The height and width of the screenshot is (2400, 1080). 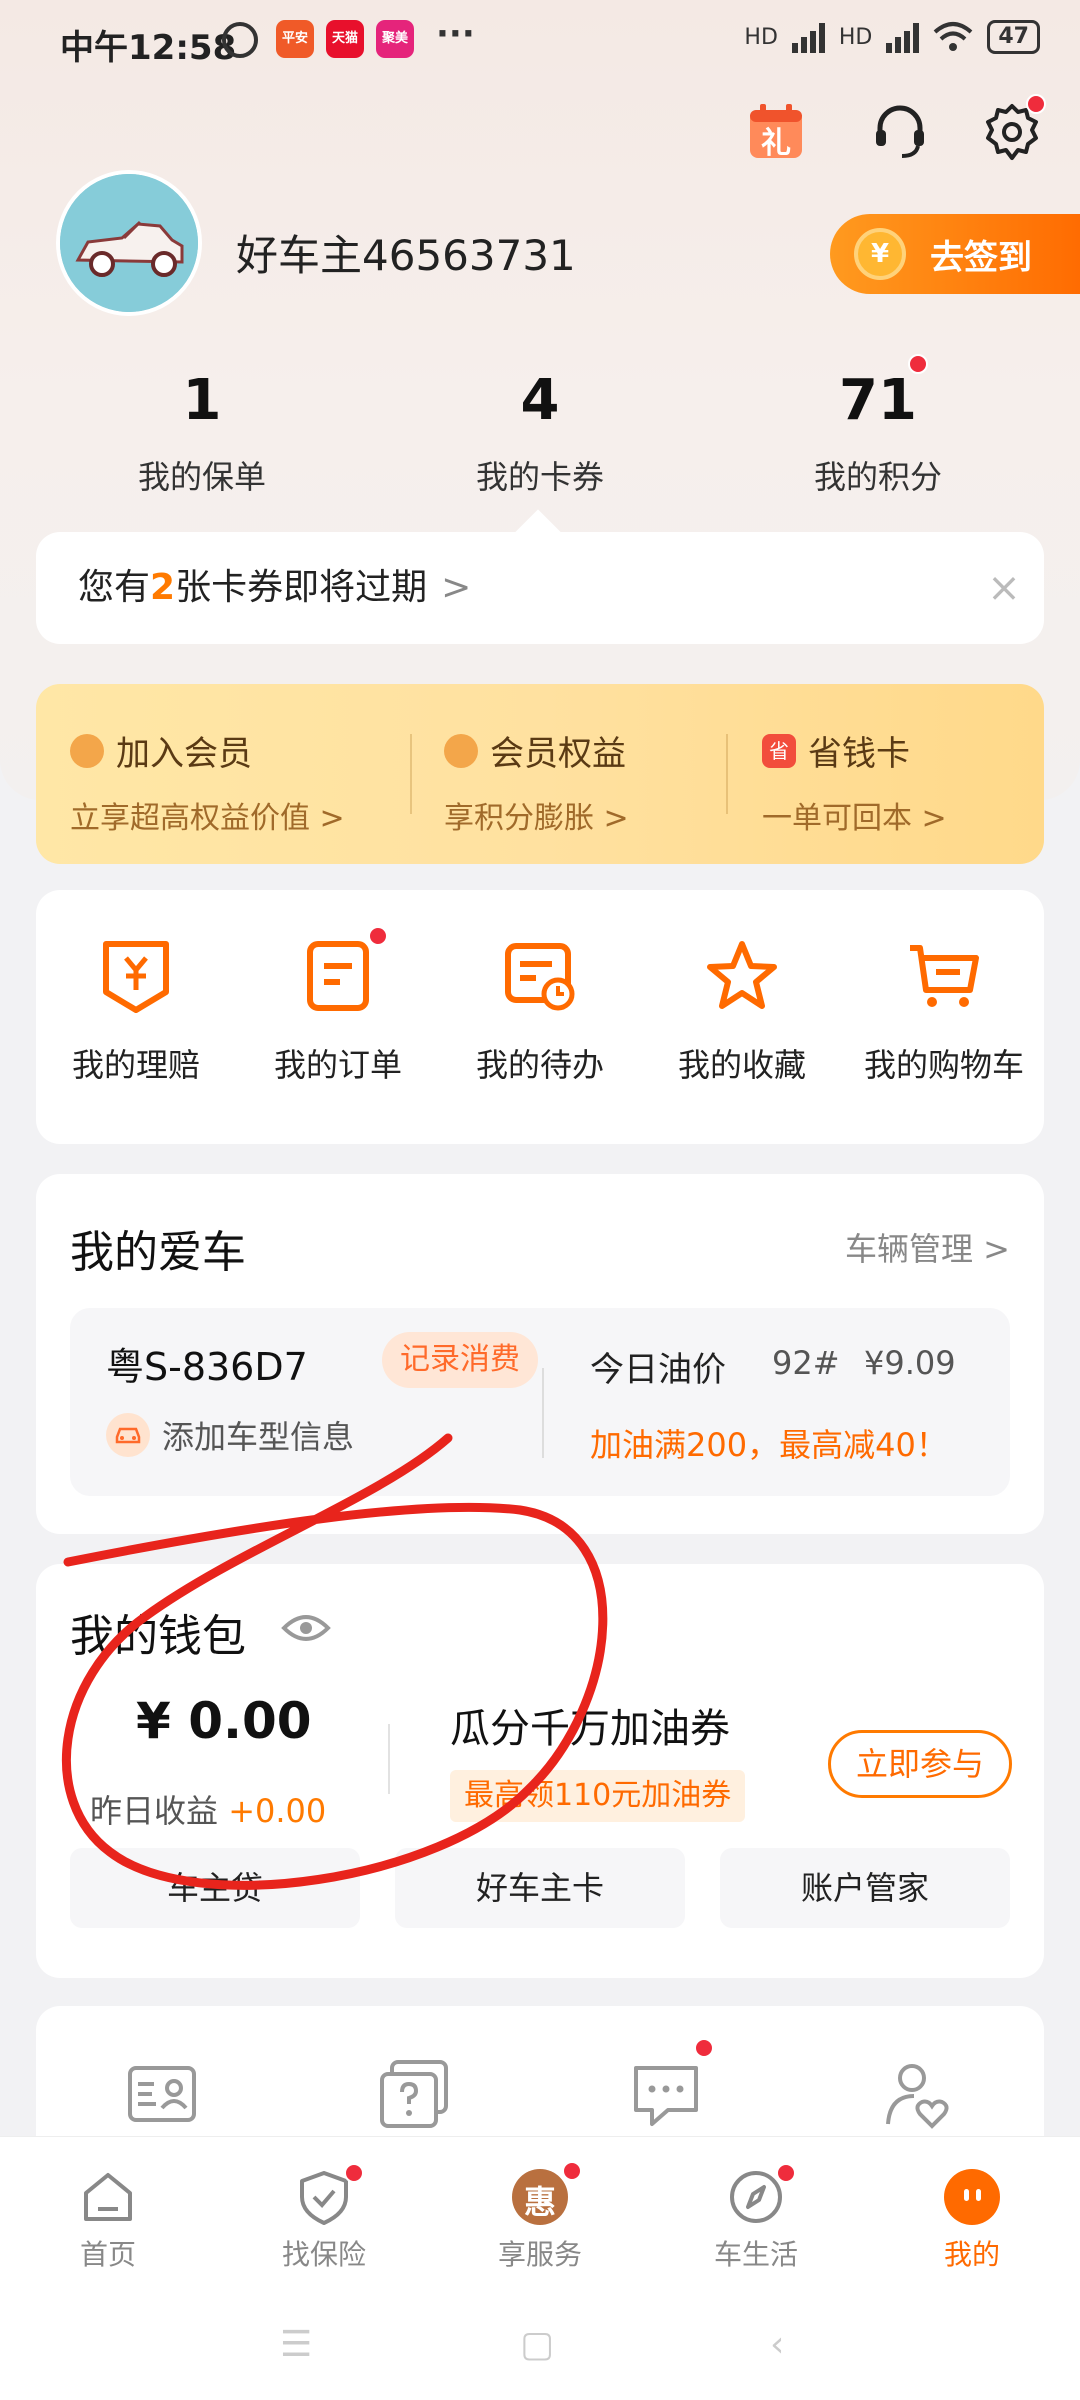 I want to click on stat-value: 4, so click(x=540, y=400).